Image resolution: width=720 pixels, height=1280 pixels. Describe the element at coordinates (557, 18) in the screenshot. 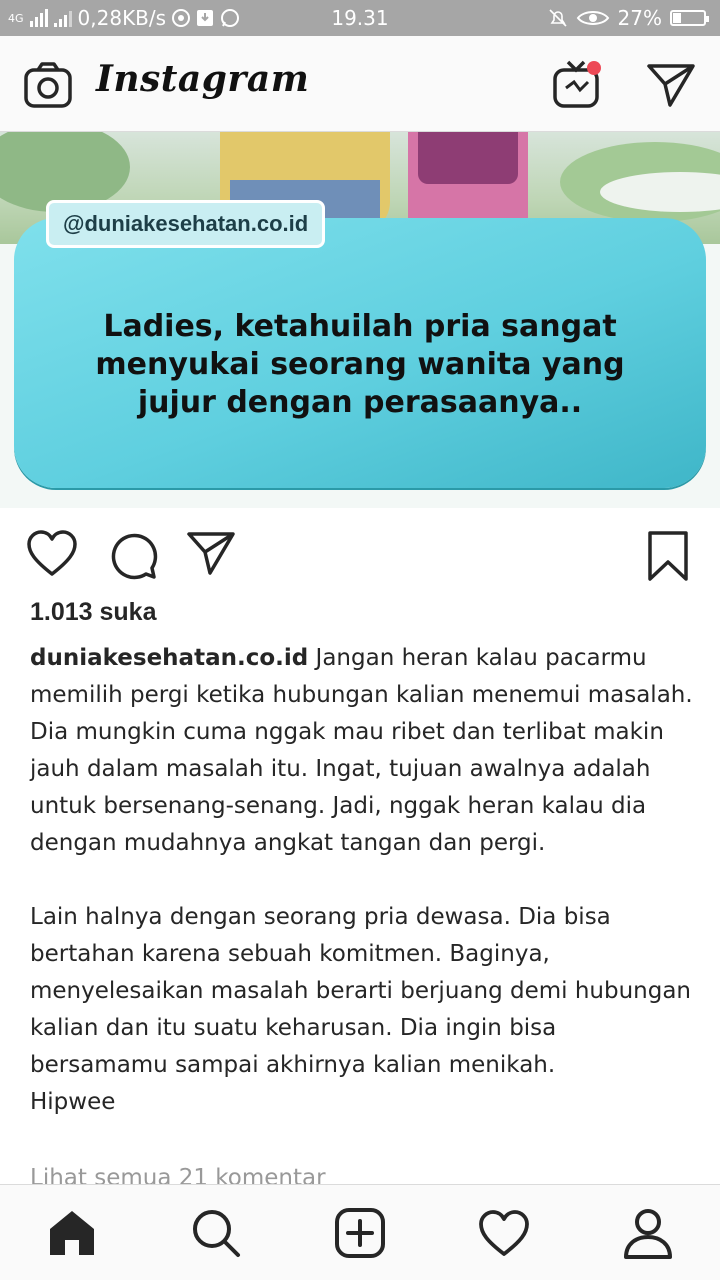

I see `mute-icon` at that location.